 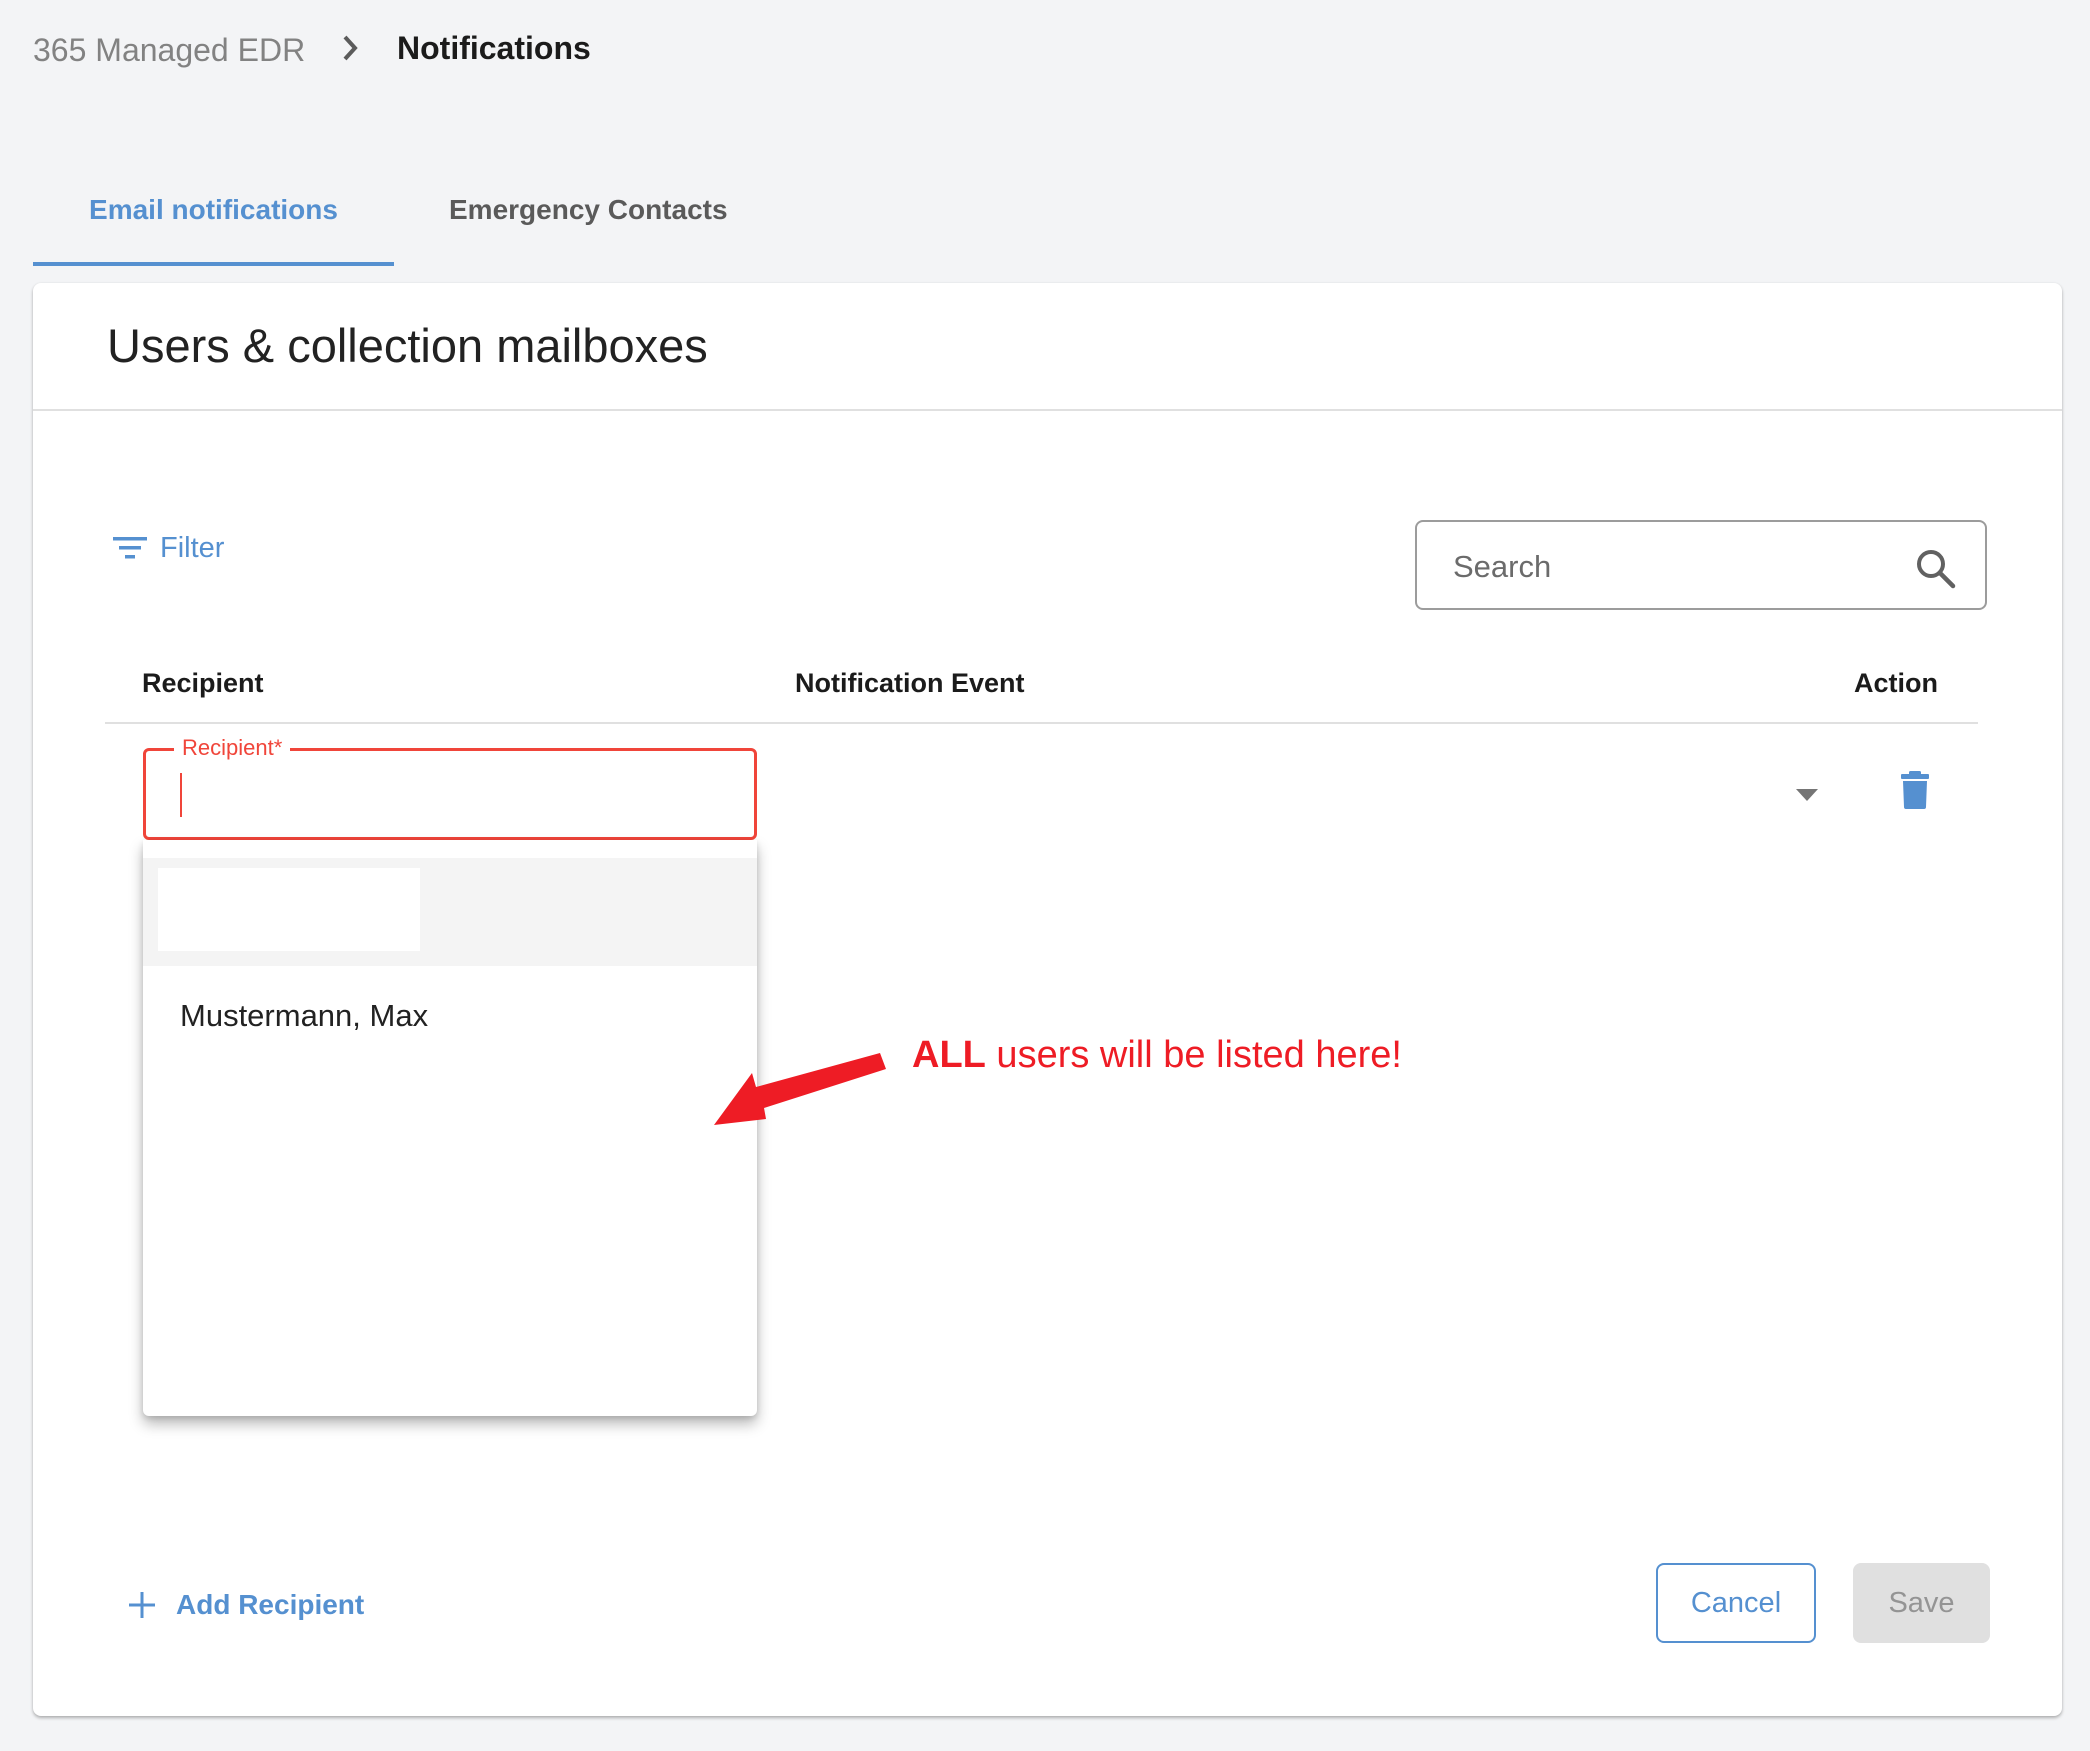 I want to click on dropdown-option-label: Mustermann, Max, so click(x=304, y=1015).